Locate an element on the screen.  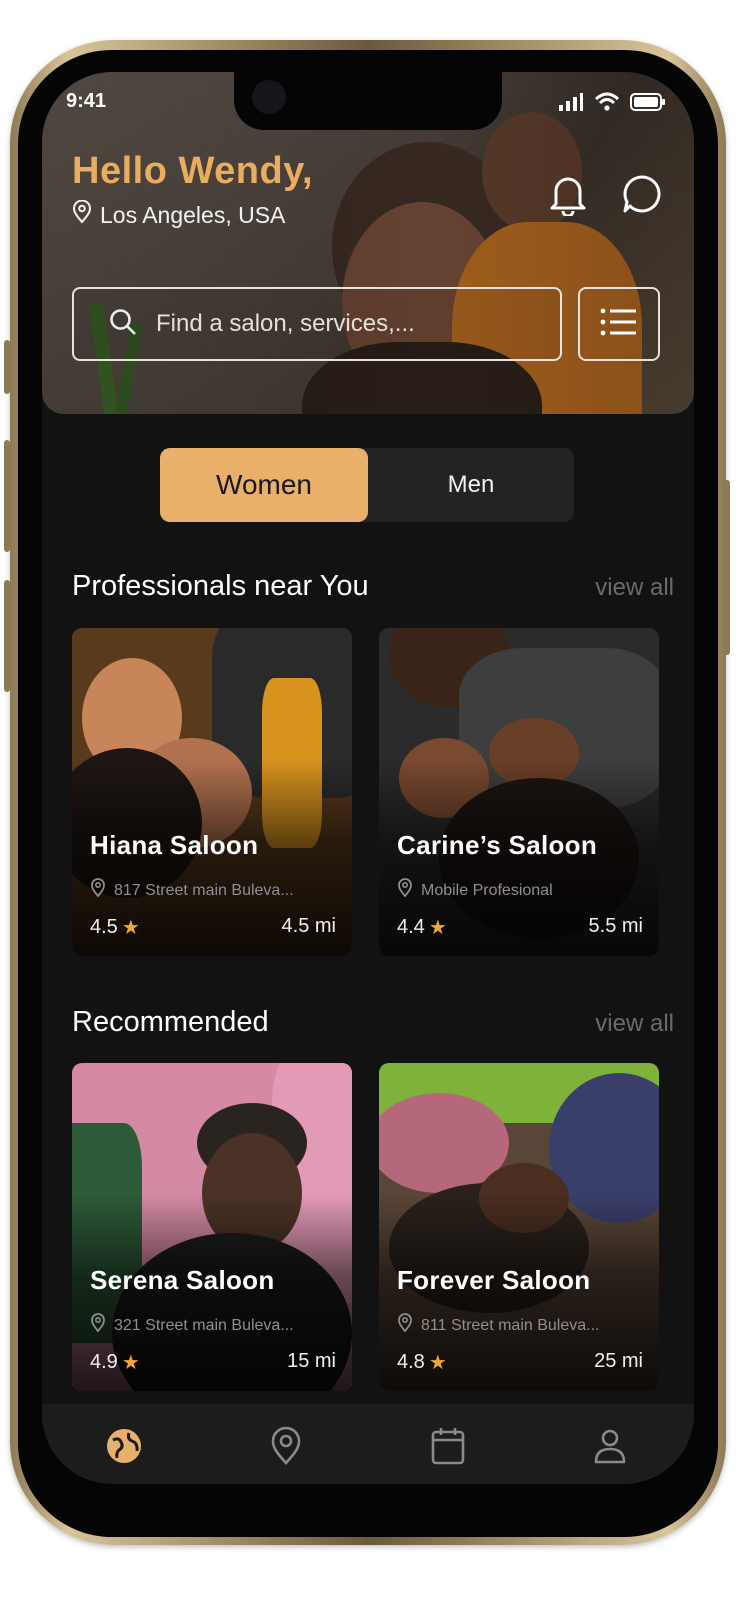
salon-distance: 4.5 mi is located at coordinates (308, 926).